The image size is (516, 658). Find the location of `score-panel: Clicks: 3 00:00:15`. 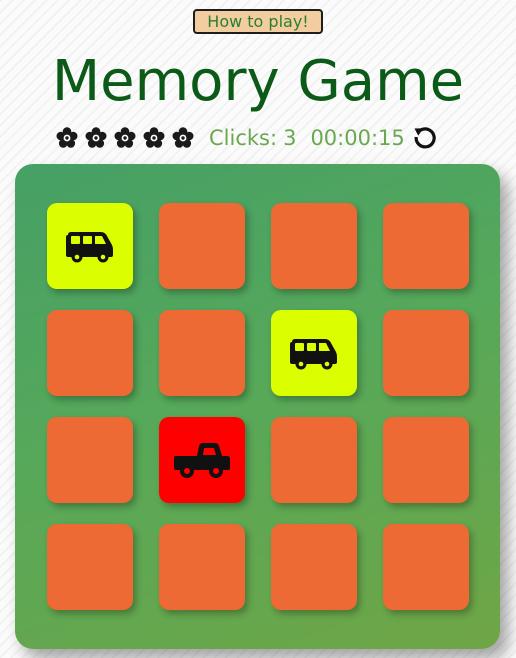

score-panel: Clicks: 3 00:00:15 is located at coordinates (247, 138).